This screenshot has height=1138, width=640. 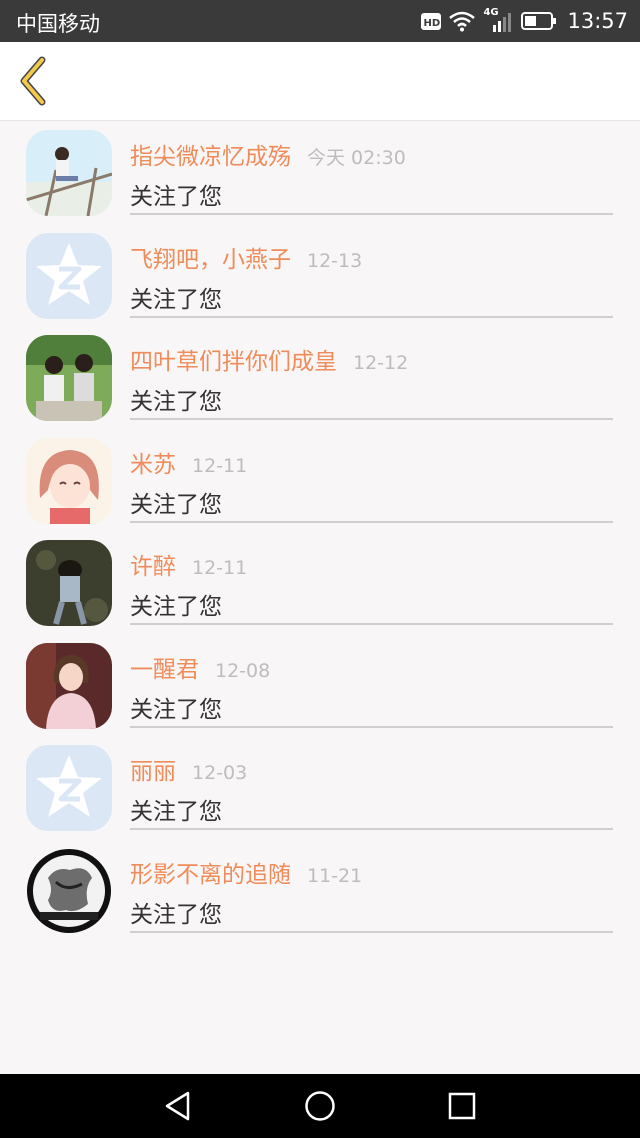 What do you see at coordinates (320, 480) in the screenshot?
I see `list-item: 米苏 12-11 关注了您` at bounding box center [320, 480].